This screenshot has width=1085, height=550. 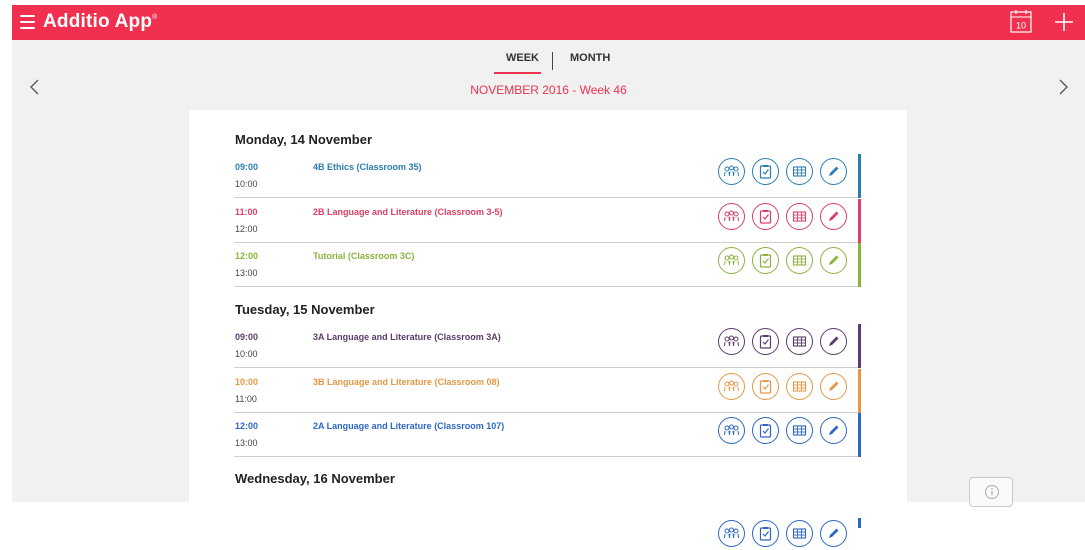 What do you see at coordinates (305, 309) in the screenshot?
I see `day-heading: Tuesday, 15 November` at bounding box center [305, 309].